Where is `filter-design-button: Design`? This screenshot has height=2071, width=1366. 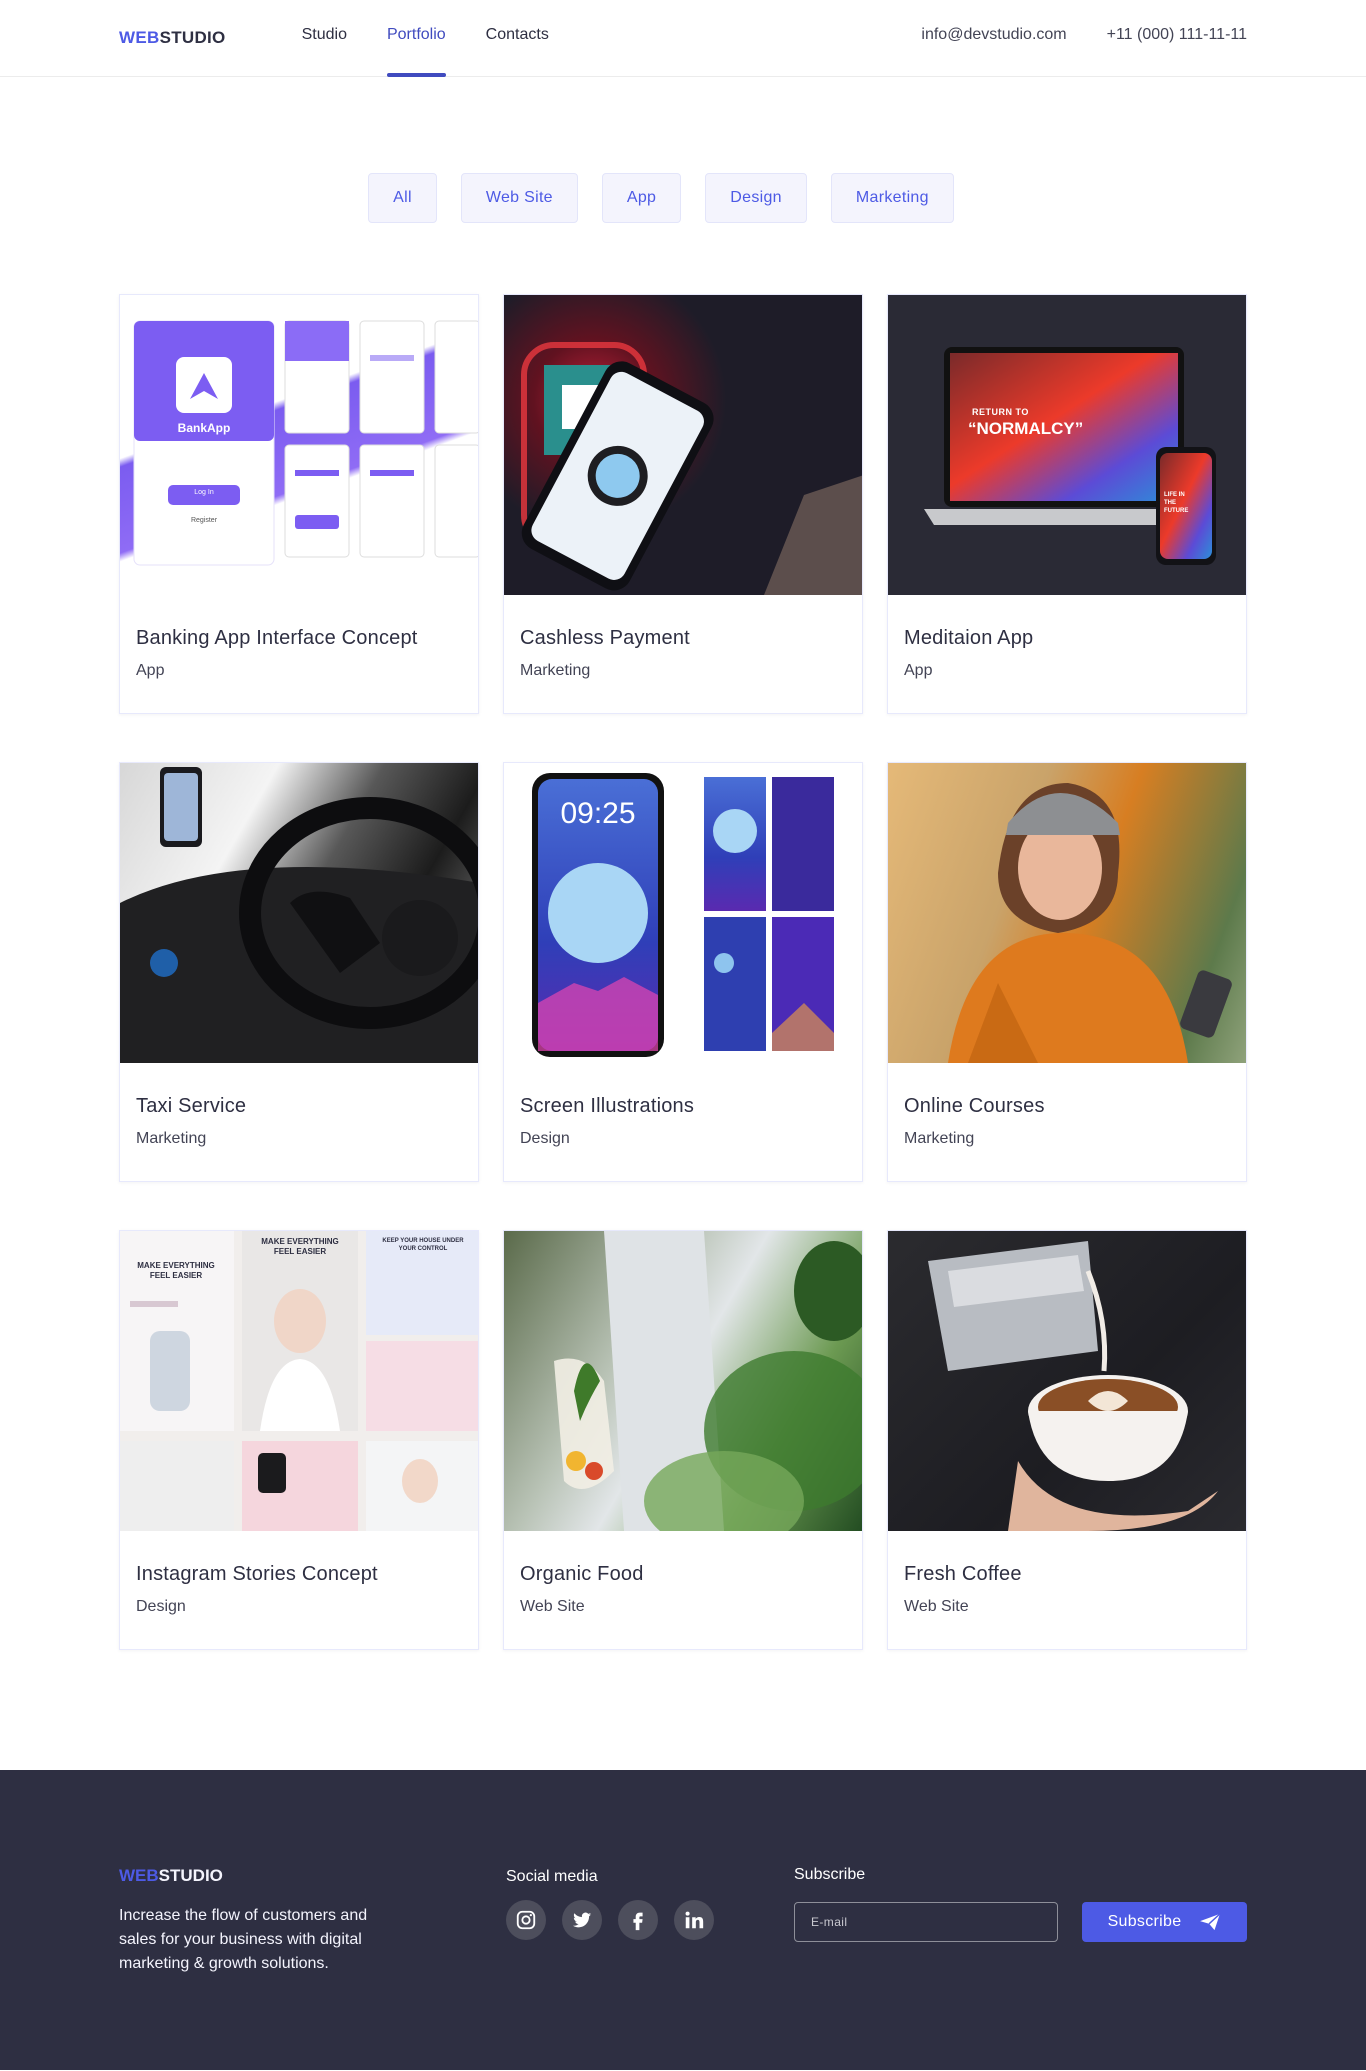
filter-design-button: Design is located at coordinates (756, 198).